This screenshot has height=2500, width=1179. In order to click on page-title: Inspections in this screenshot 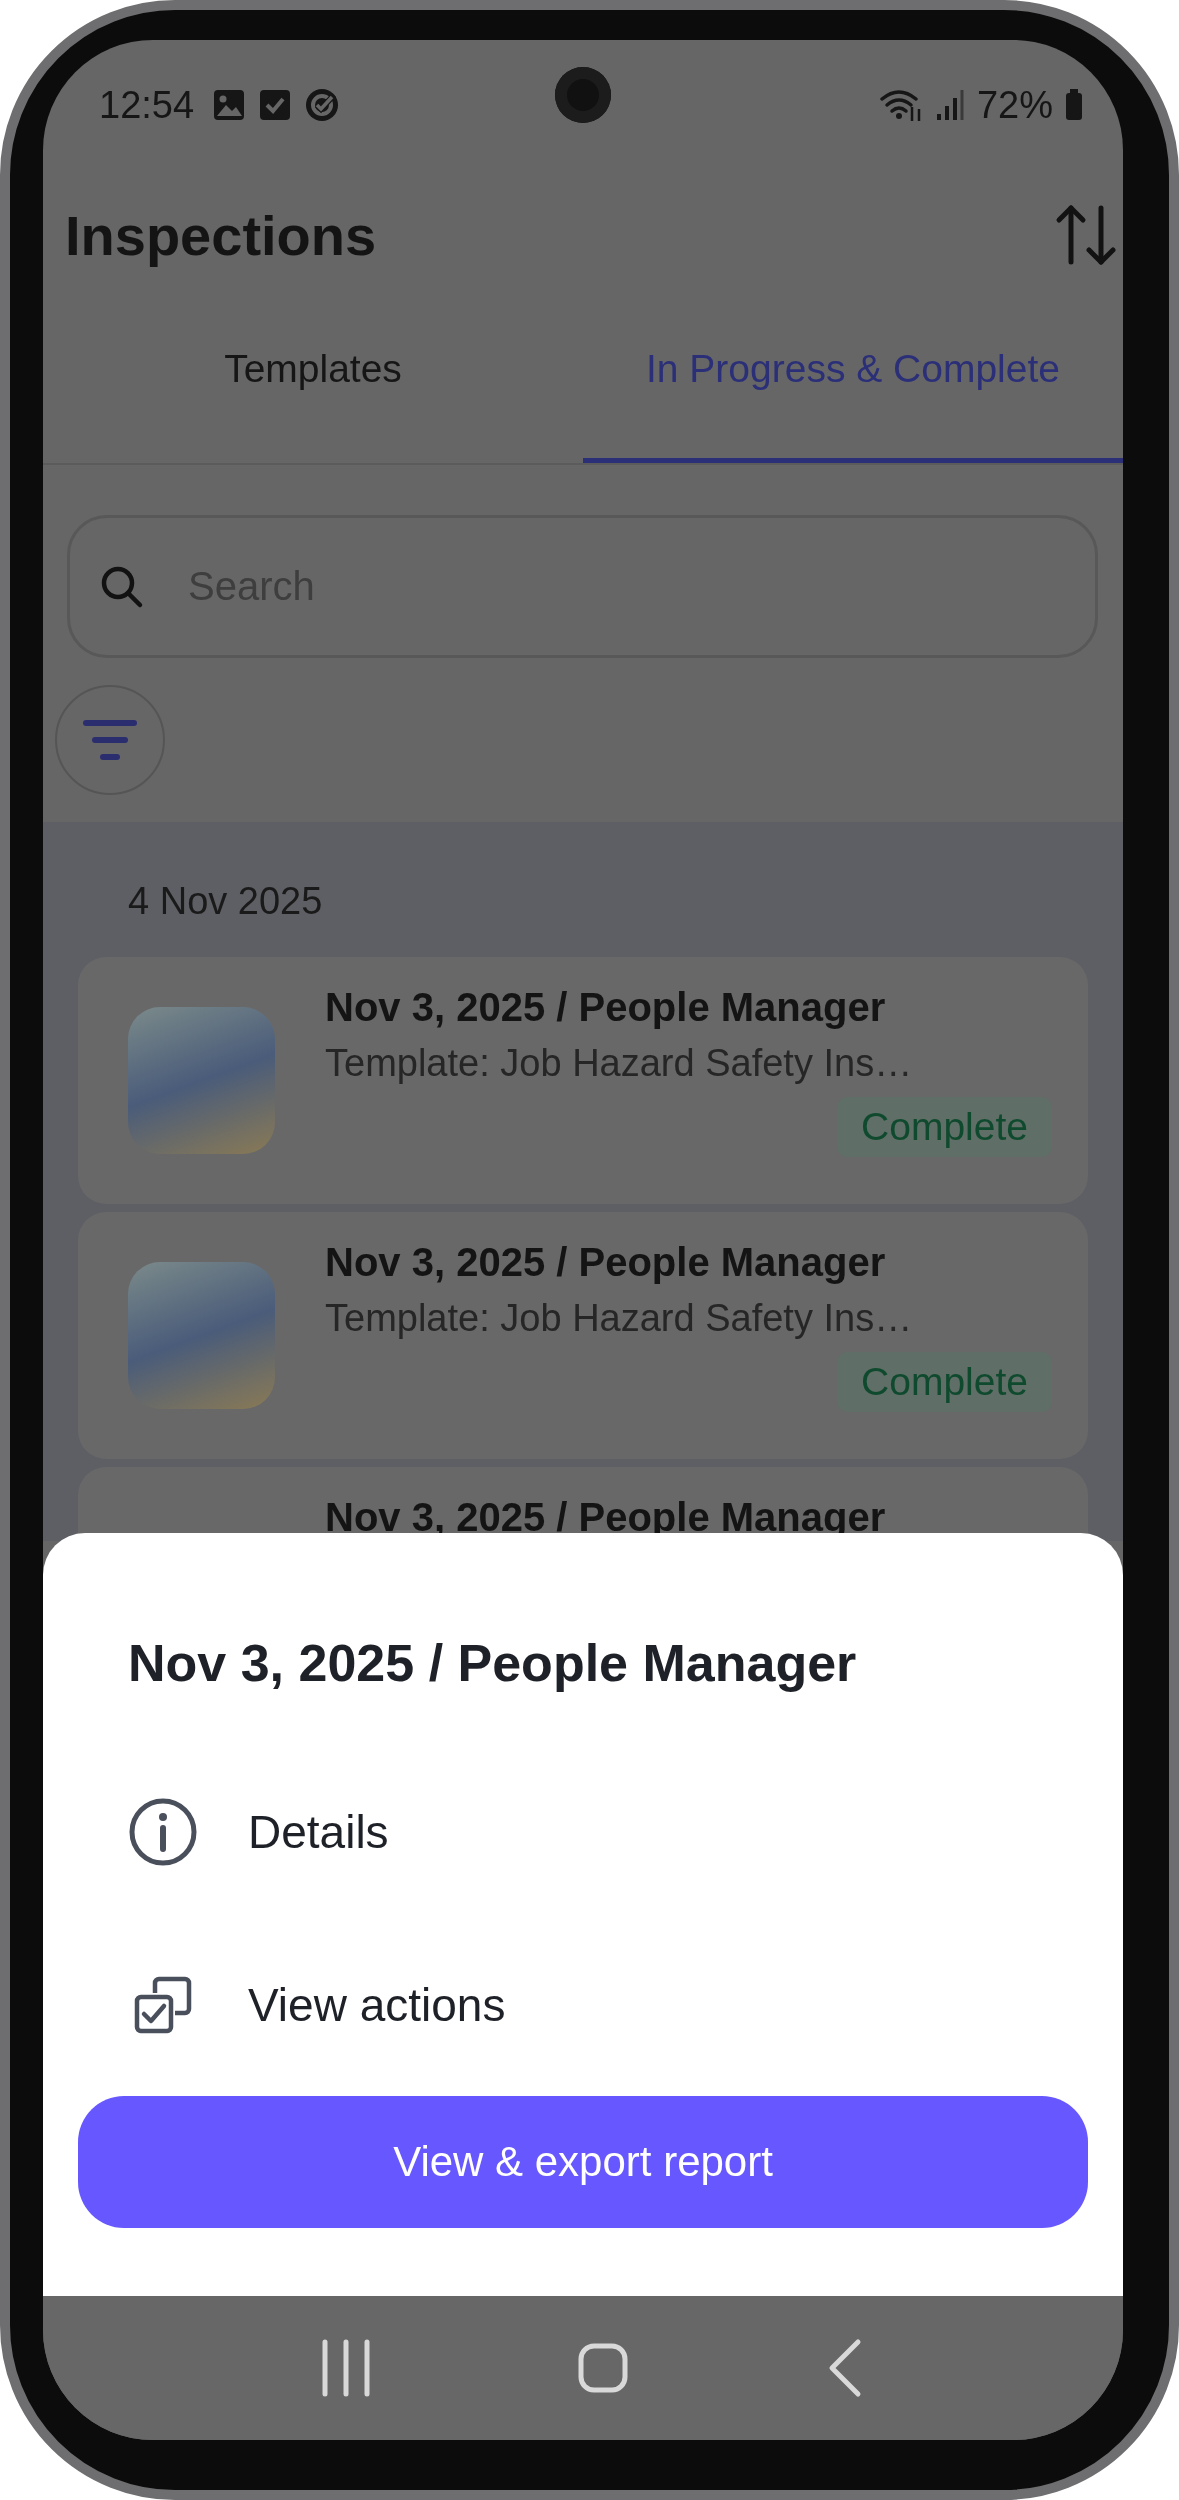, I will do `click(221, 235)`.